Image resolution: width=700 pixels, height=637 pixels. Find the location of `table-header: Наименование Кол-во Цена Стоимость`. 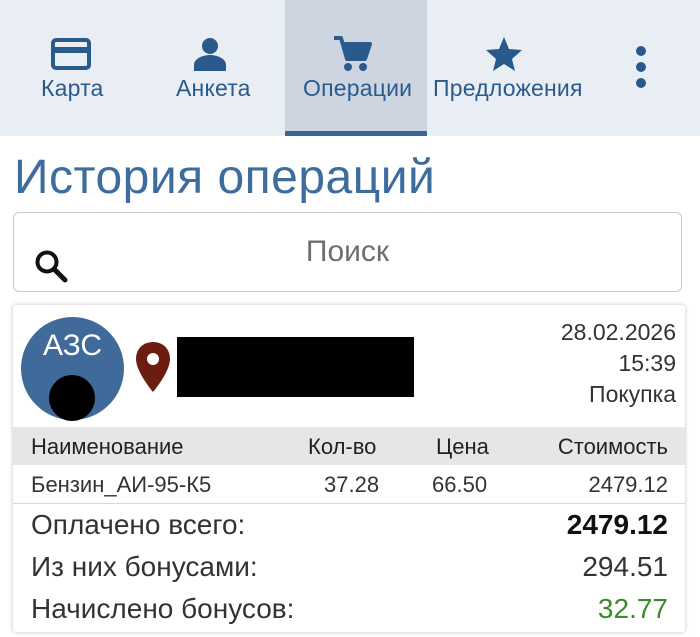

table-header: Наименование Кол-во Цена Стоимость is located at coordinates (349, 446).